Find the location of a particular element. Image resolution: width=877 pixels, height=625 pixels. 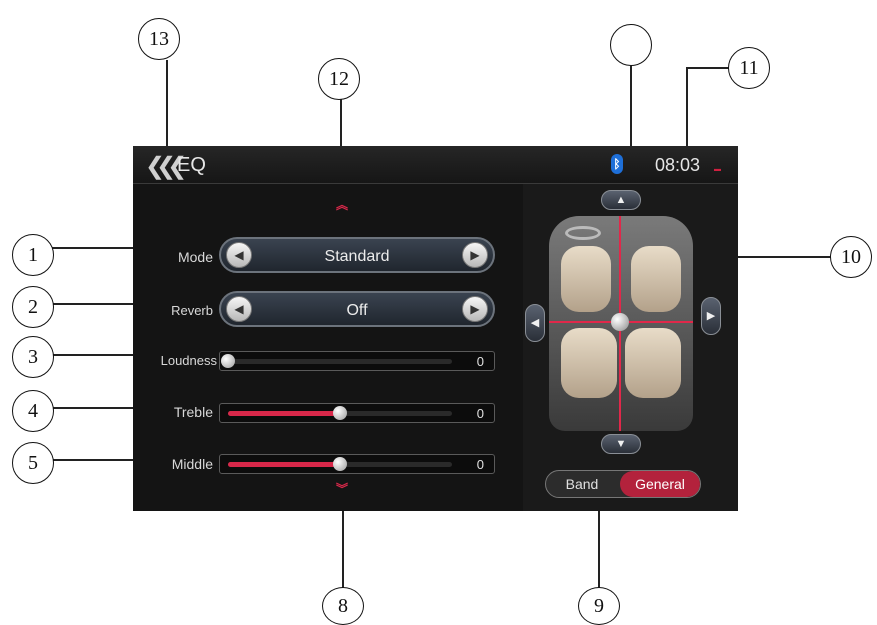

rear-right-seat is located at coordinates (653, 363).